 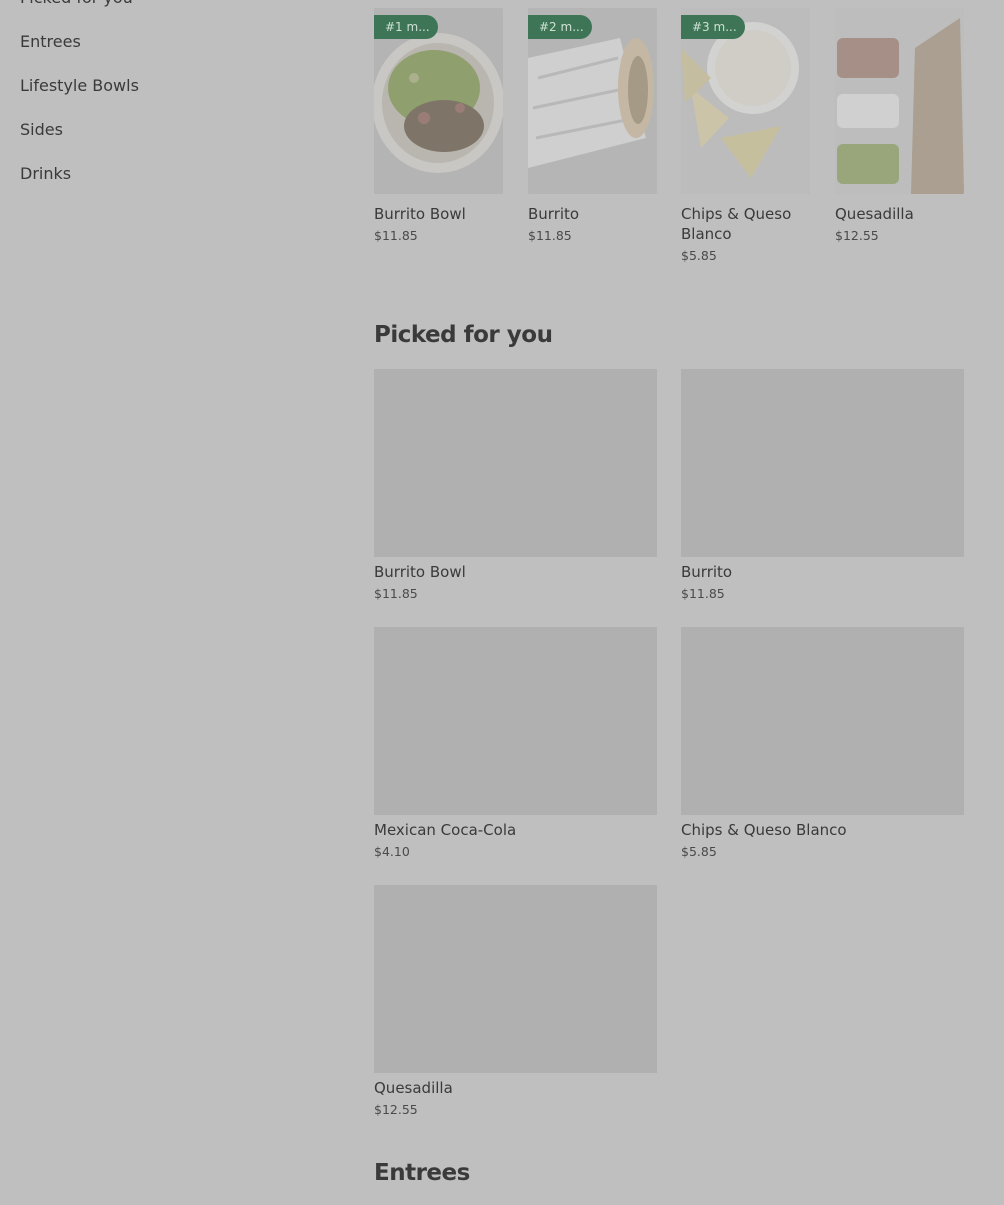 What do you see at coordinates (445, 830) in the screenshot?
I see `item-name: Mexican Coca-Cola` at bounding box center [445, 830].